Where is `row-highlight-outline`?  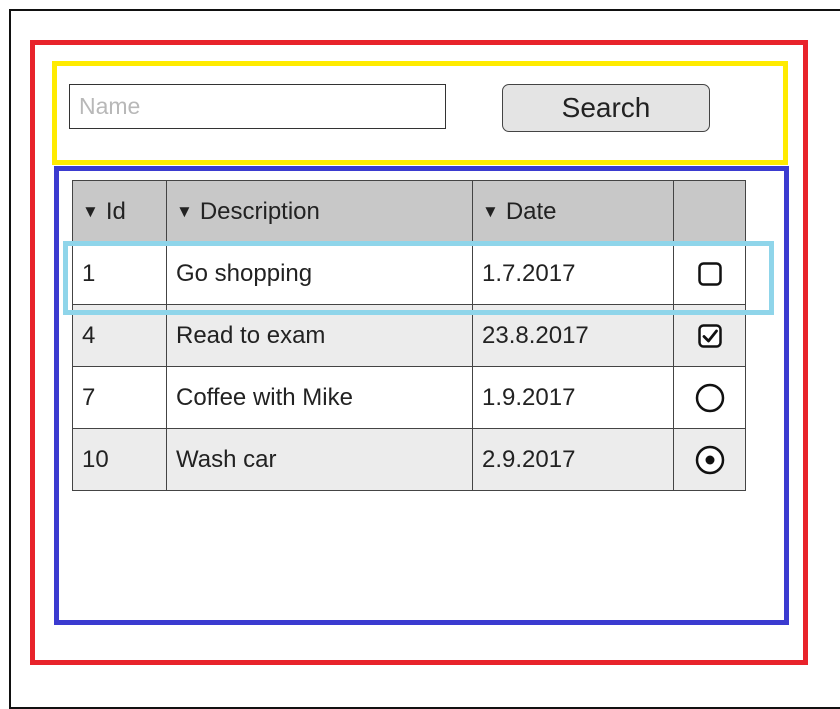 row-highlight-outline is located at coordinates (418, 278).